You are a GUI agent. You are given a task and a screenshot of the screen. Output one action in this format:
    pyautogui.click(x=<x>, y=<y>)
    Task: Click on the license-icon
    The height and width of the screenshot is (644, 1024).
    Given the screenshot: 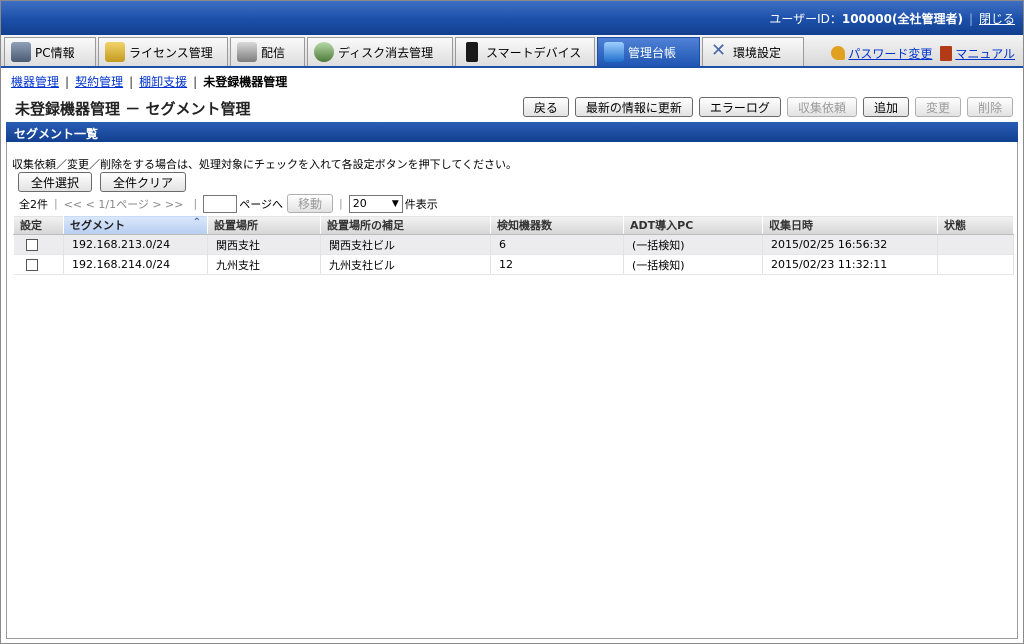 What is the action you would take?
    pyautogui.click(x=115, y=52)
    